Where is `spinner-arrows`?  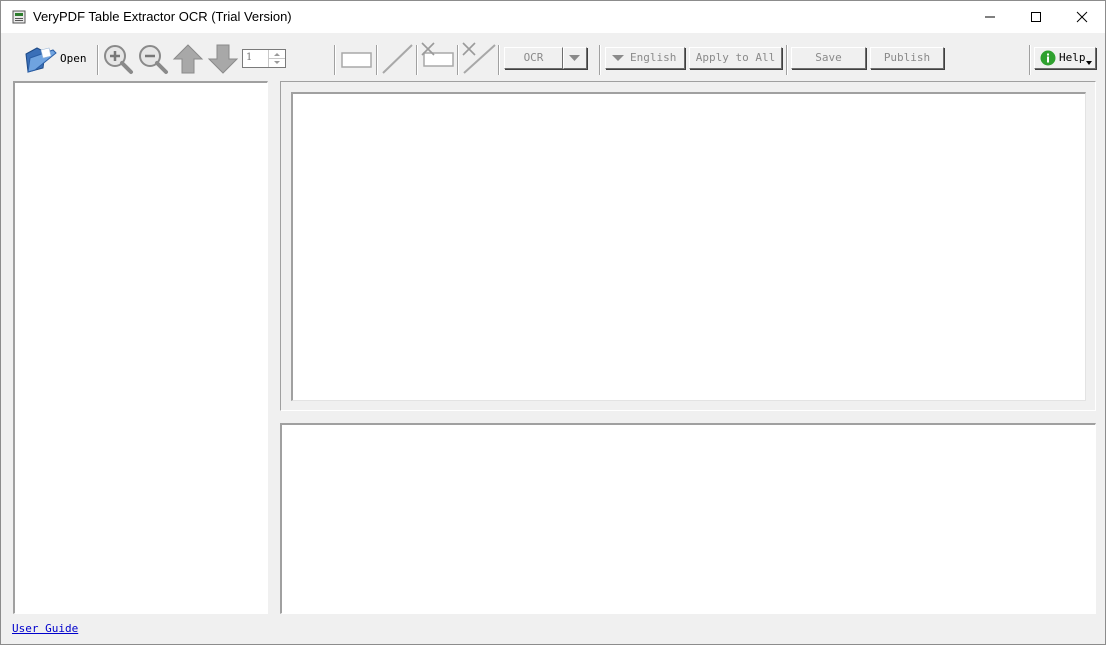 spinner-arrows is located at coordinates (276, 58).